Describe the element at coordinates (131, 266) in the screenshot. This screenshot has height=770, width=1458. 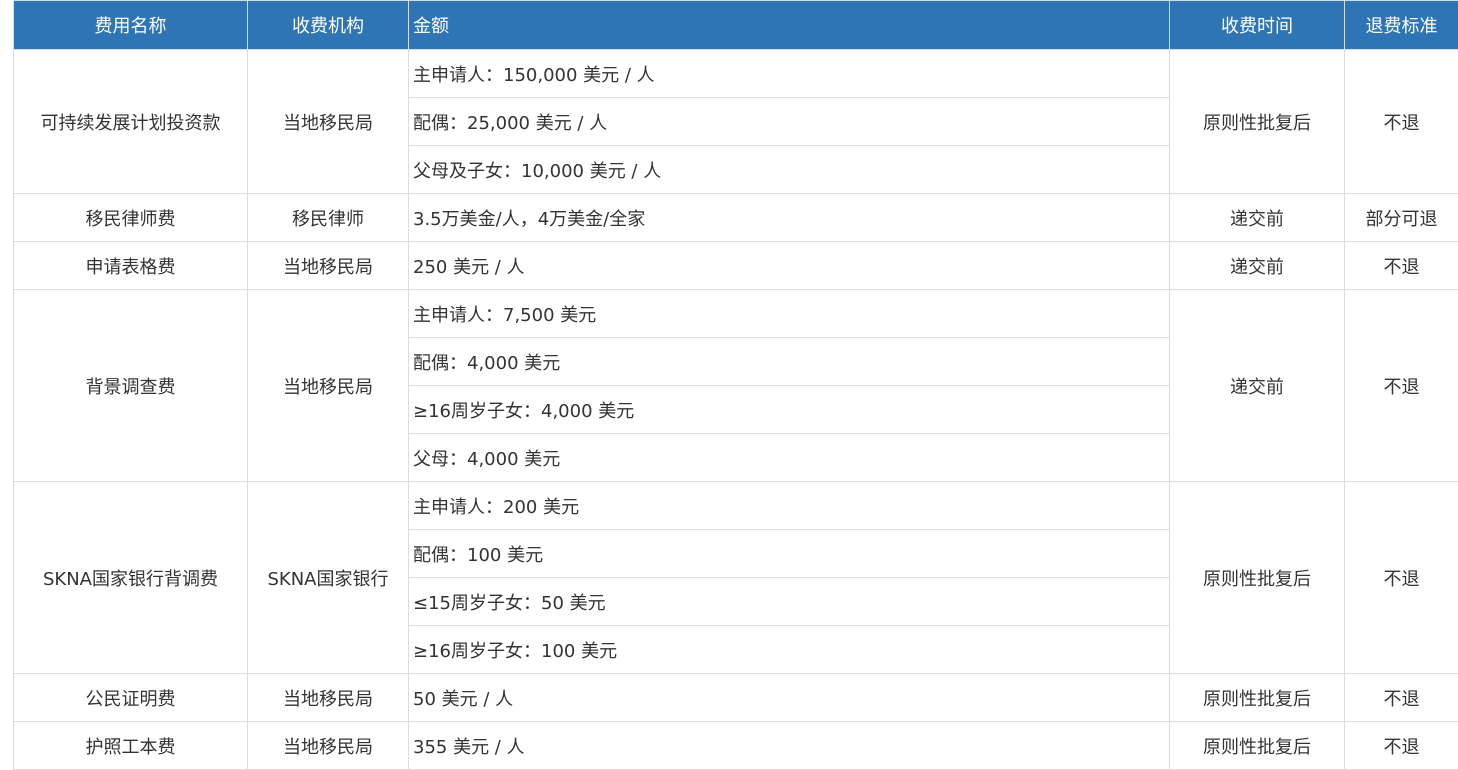
I see `fee-name-cell: 申请表格费` at that location.